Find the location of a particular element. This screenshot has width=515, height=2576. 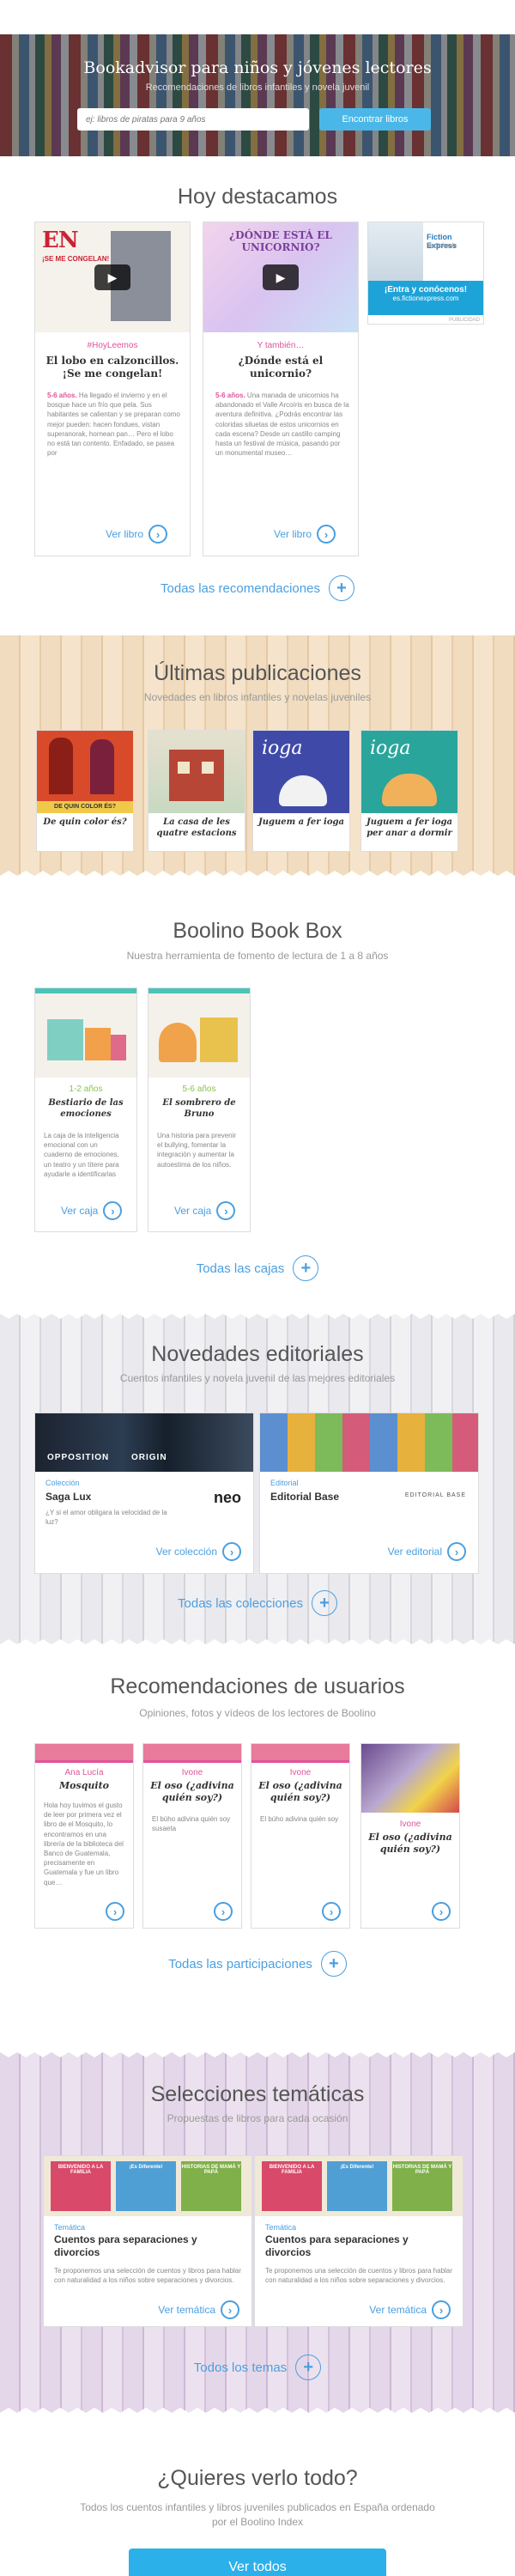

search-input is located at coordinates (193, 119).